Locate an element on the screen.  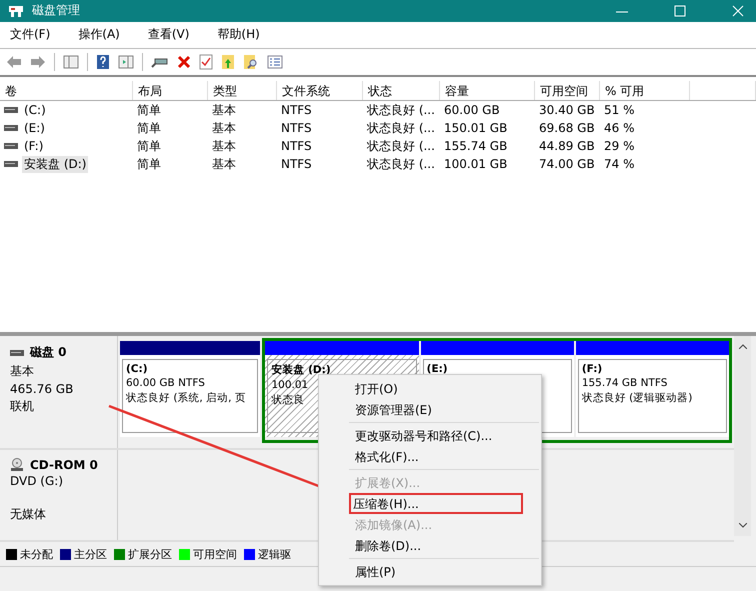
table-cell-text: 74 % is located at coordinates (619, 164).